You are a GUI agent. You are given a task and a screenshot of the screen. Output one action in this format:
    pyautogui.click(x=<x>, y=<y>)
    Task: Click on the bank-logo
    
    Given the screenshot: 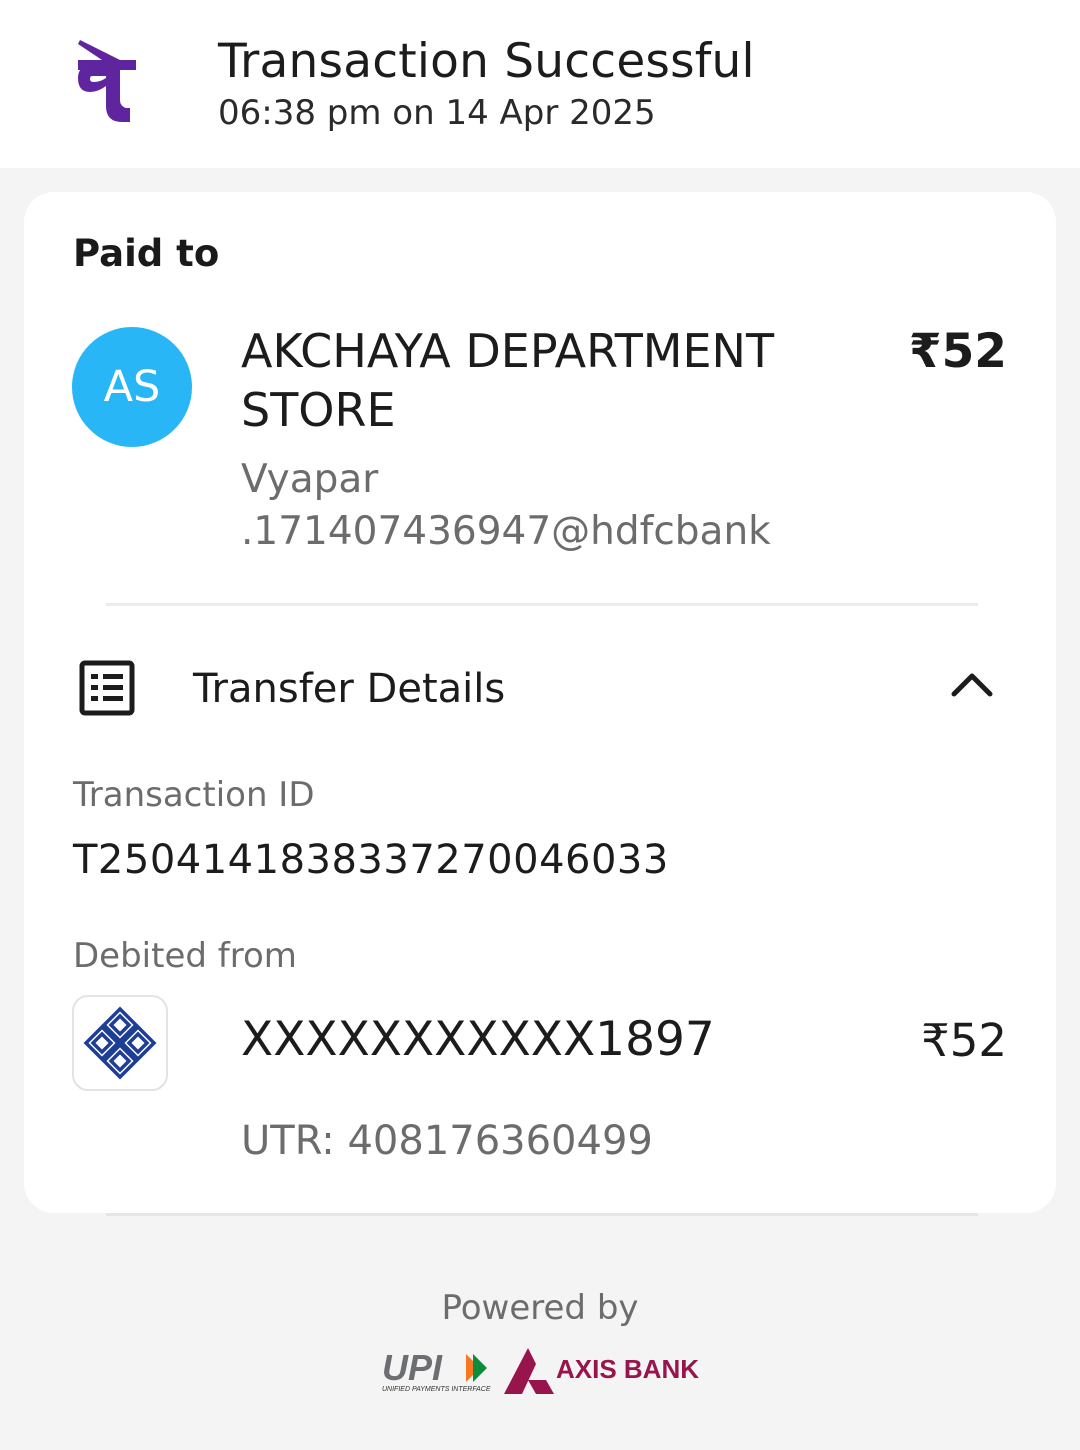 What is the action you would take?
    pyautogui.click(x=120, y=1043)
    